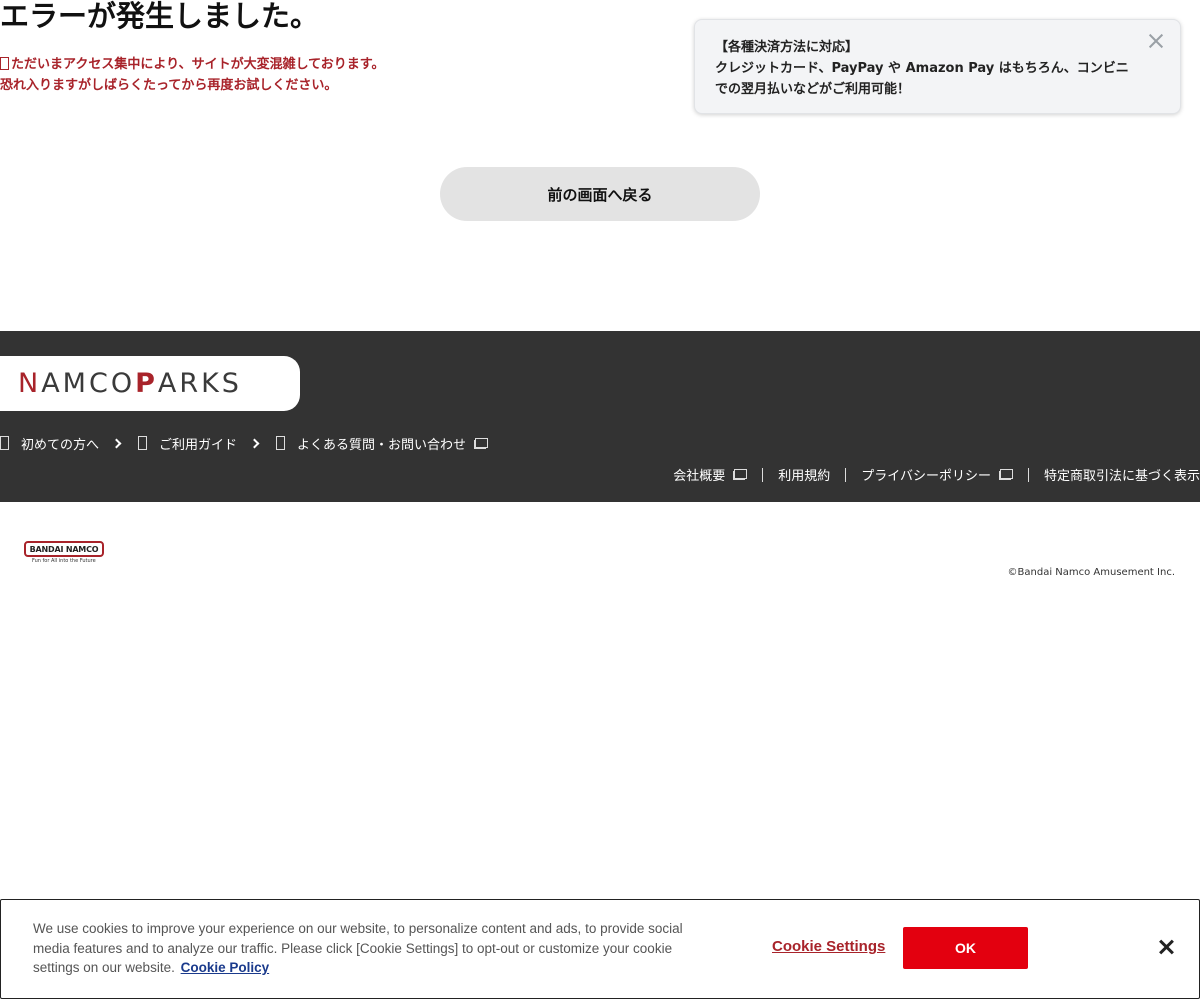 The image size is (1200, 1000). Describe the element at coordinates (160, 16) in the screenshot. I see `error-title: エラーが発生しました。` at that location.